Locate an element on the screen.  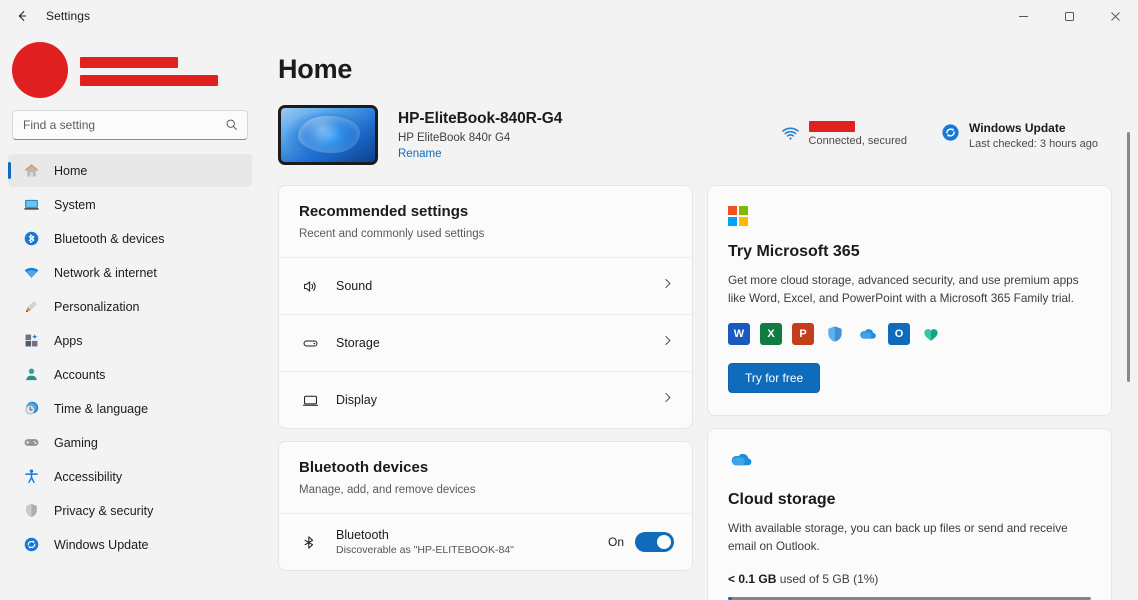
windows-update-status: Windows Update Last checked: 3 hours ago is located at coordinates (1019, 135).